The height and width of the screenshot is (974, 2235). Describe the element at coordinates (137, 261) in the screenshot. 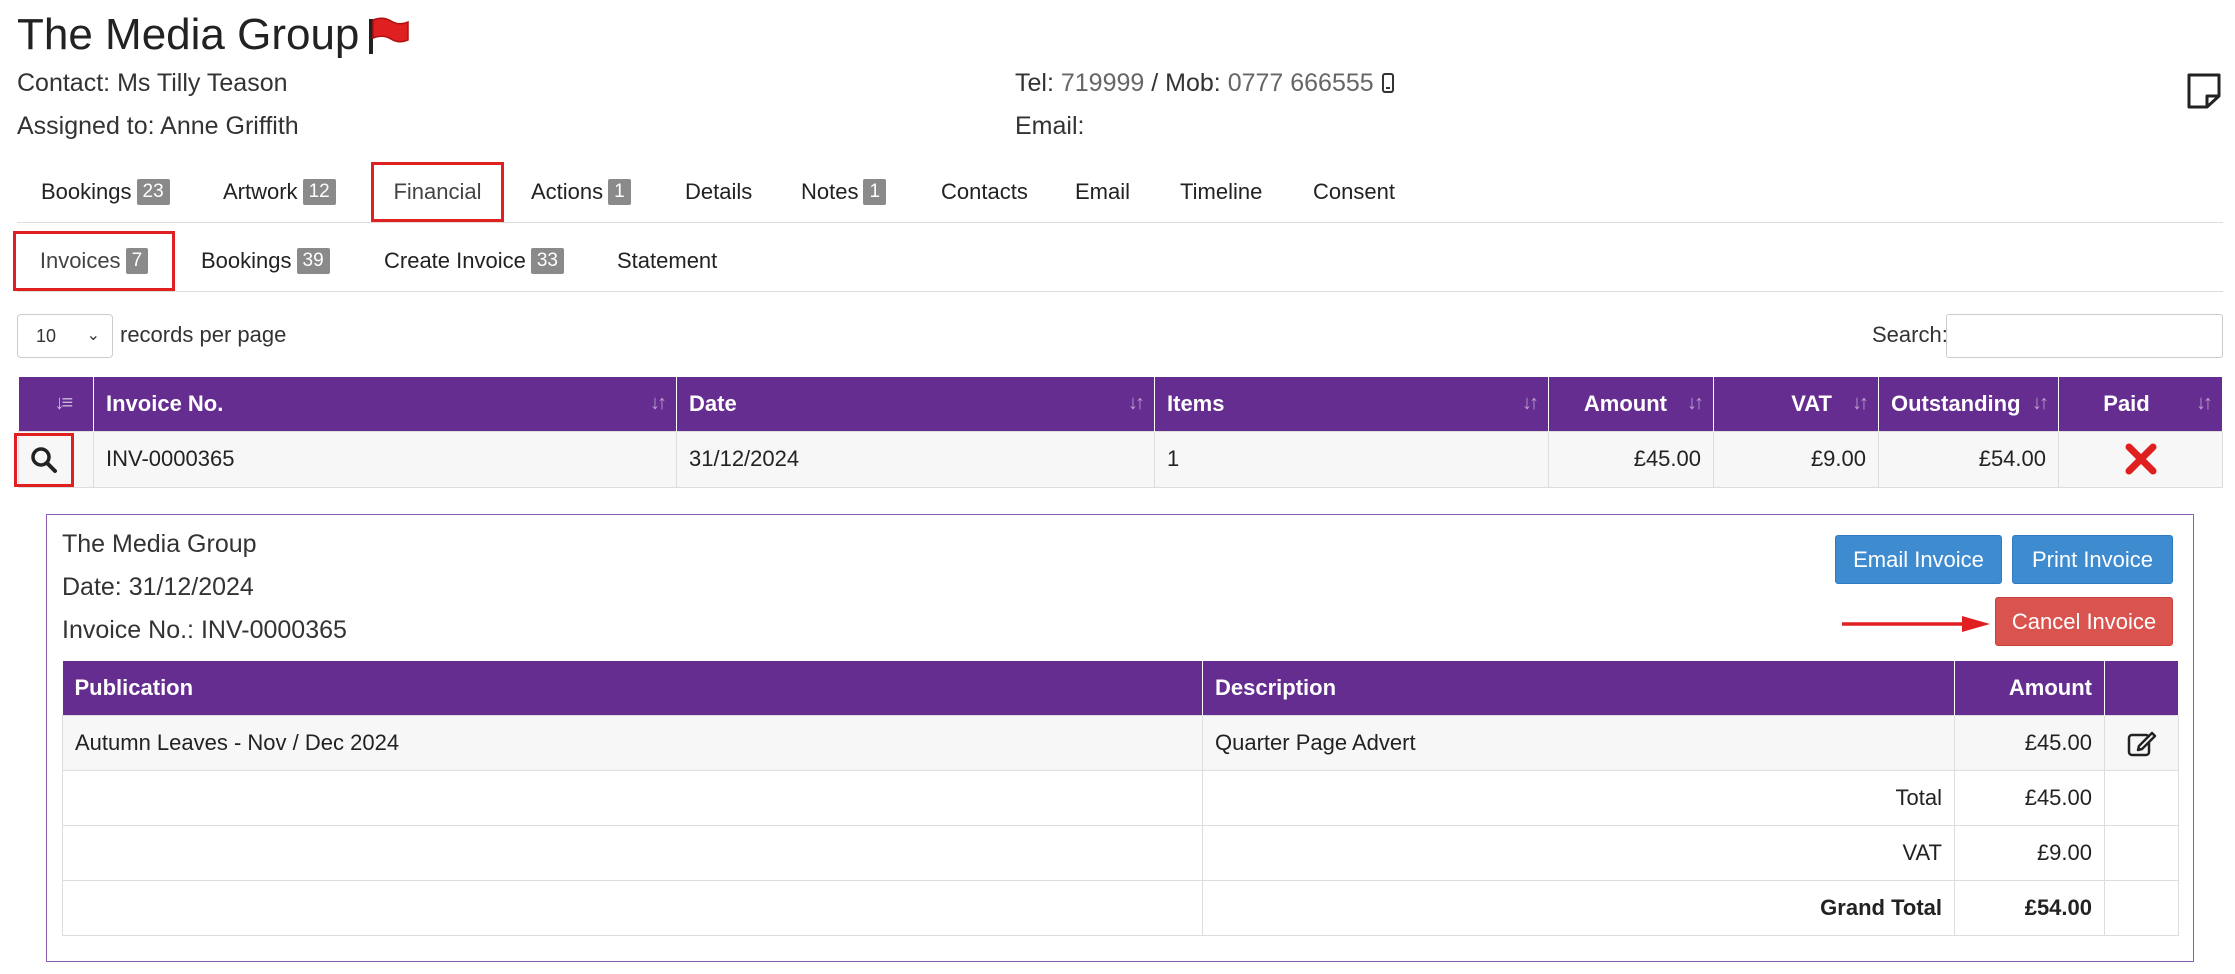

I see `tab-badge: 7` at that location.